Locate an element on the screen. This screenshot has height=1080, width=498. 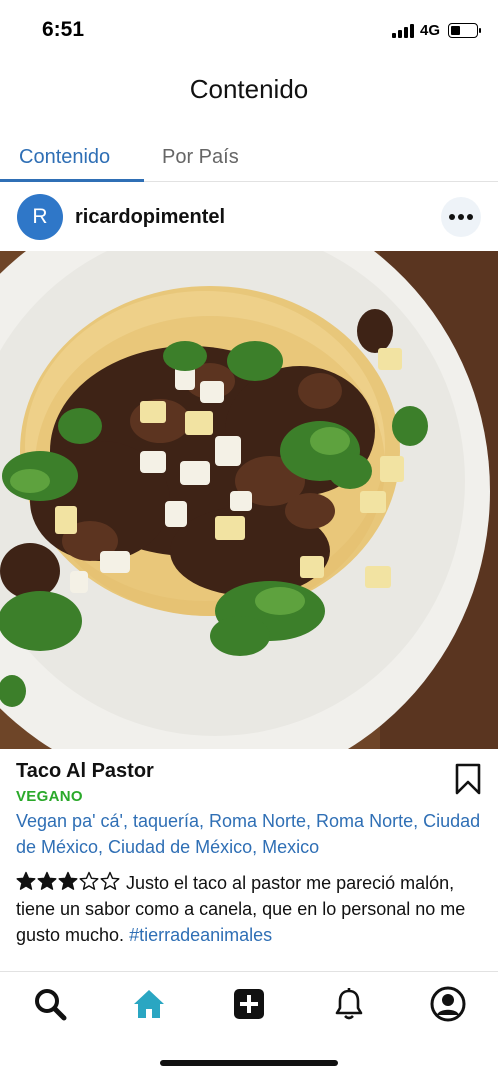
nav-home is located at coordinates (149, 1004).